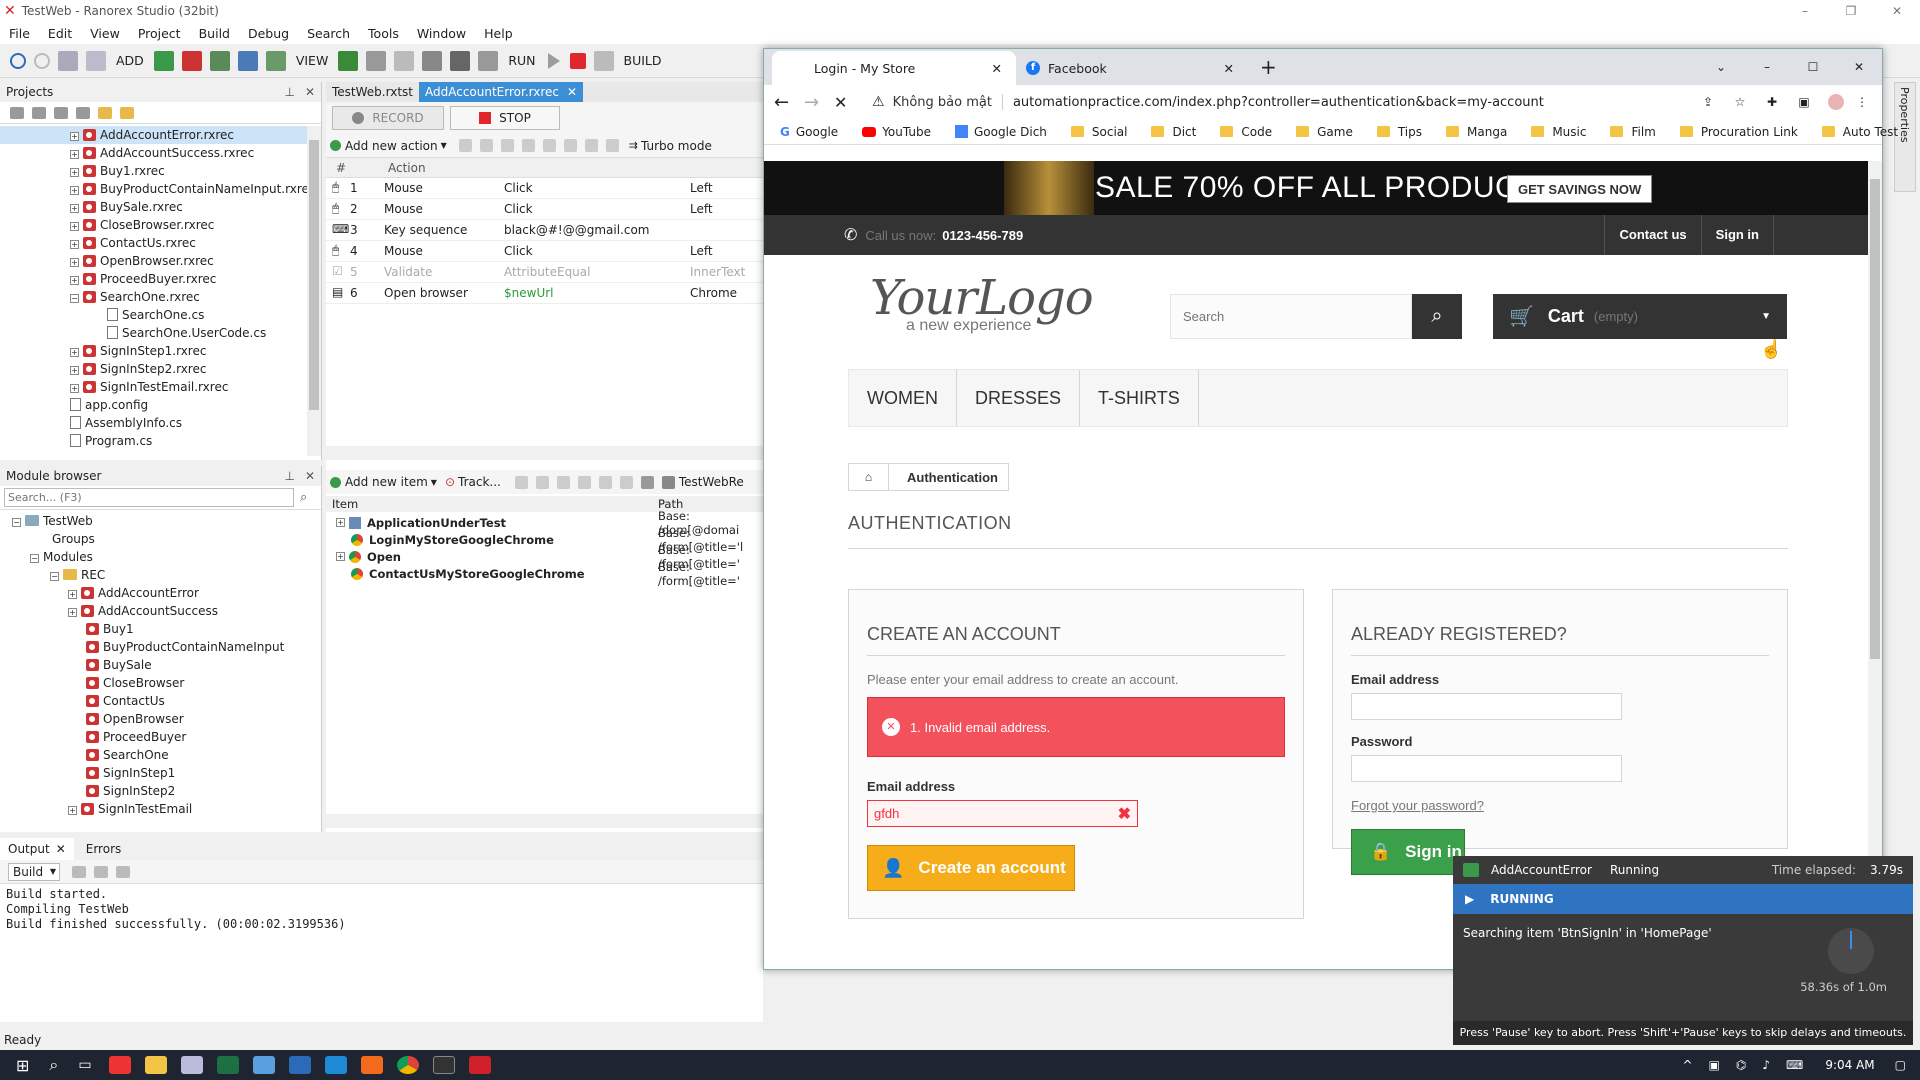 The height and width of the screenshot is (1080, 1920). Describe the element at coordinates (488, 60) in the screenshot. I see `list-icon` at that location.